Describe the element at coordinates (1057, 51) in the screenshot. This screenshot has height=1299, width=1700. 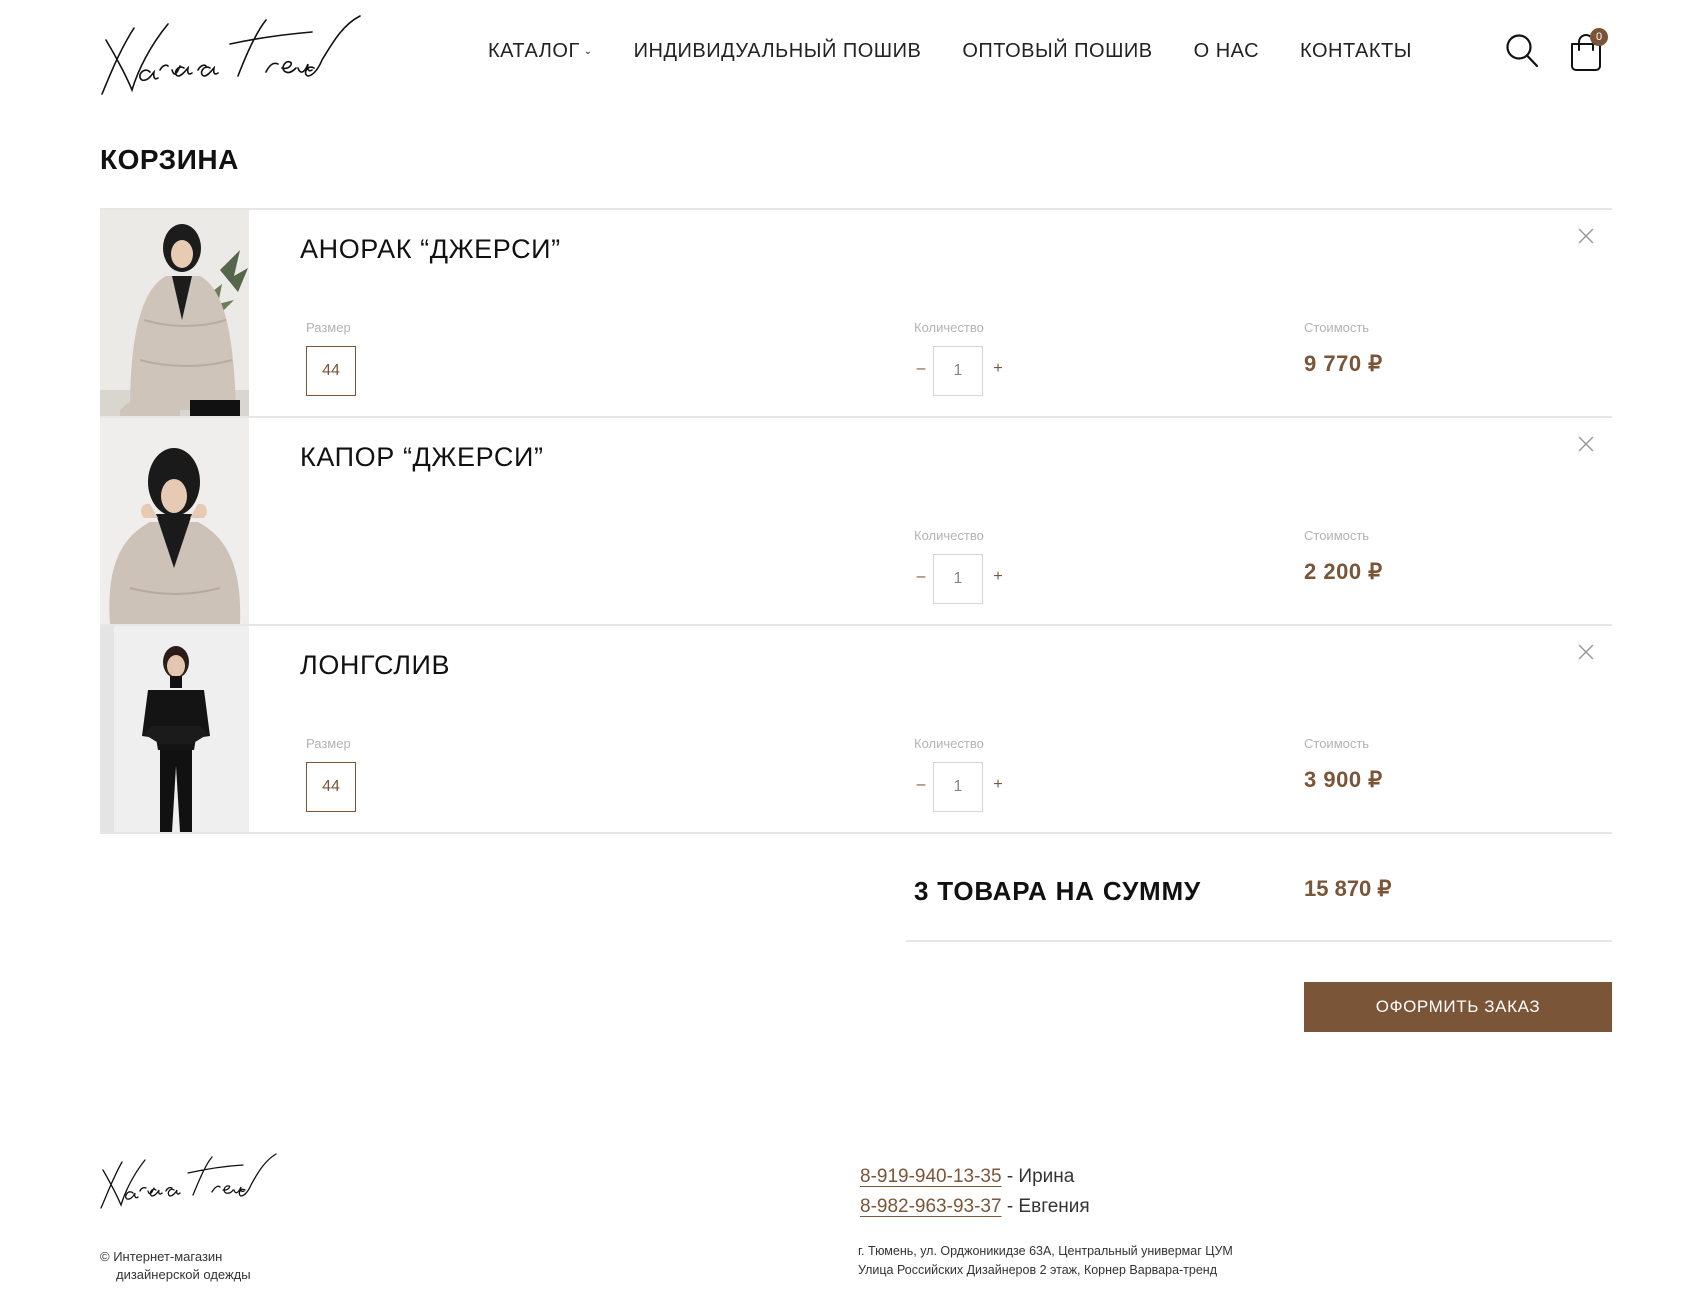
I see `nav-item-wholesale-sewing: ОПТОВЫЙ ПОШИВ` at that location.